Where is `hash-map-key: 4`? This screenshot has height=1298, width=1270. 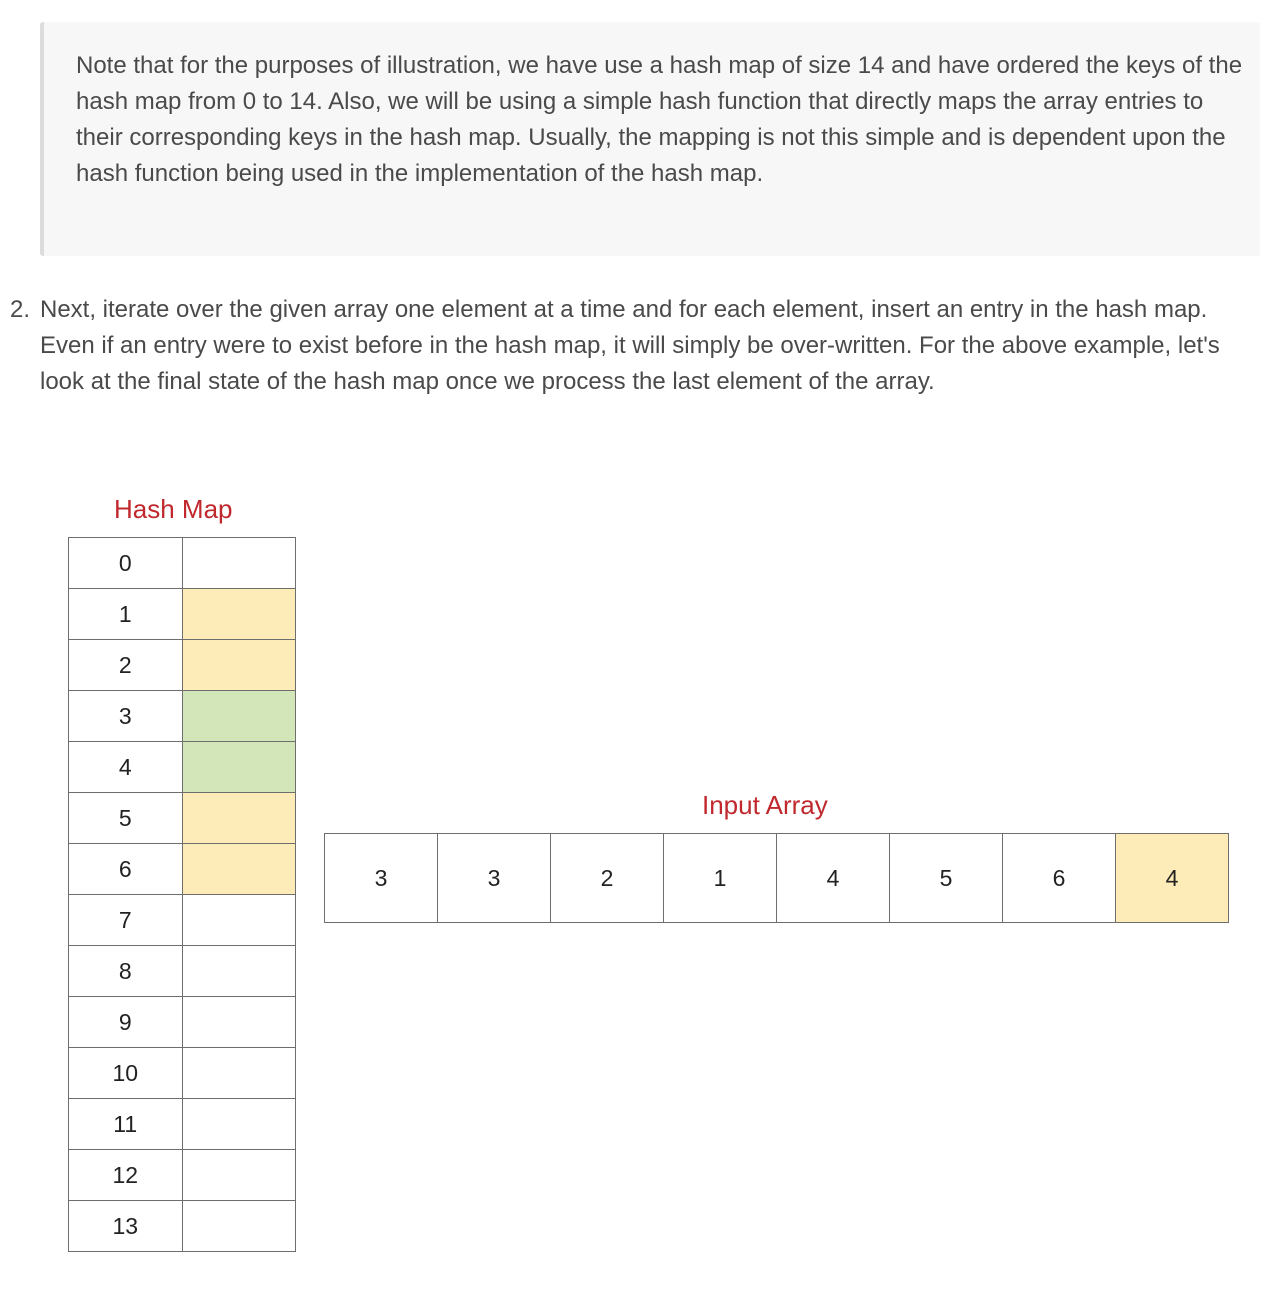
hash-map-key: 4 is located at coordinates (125, 767).